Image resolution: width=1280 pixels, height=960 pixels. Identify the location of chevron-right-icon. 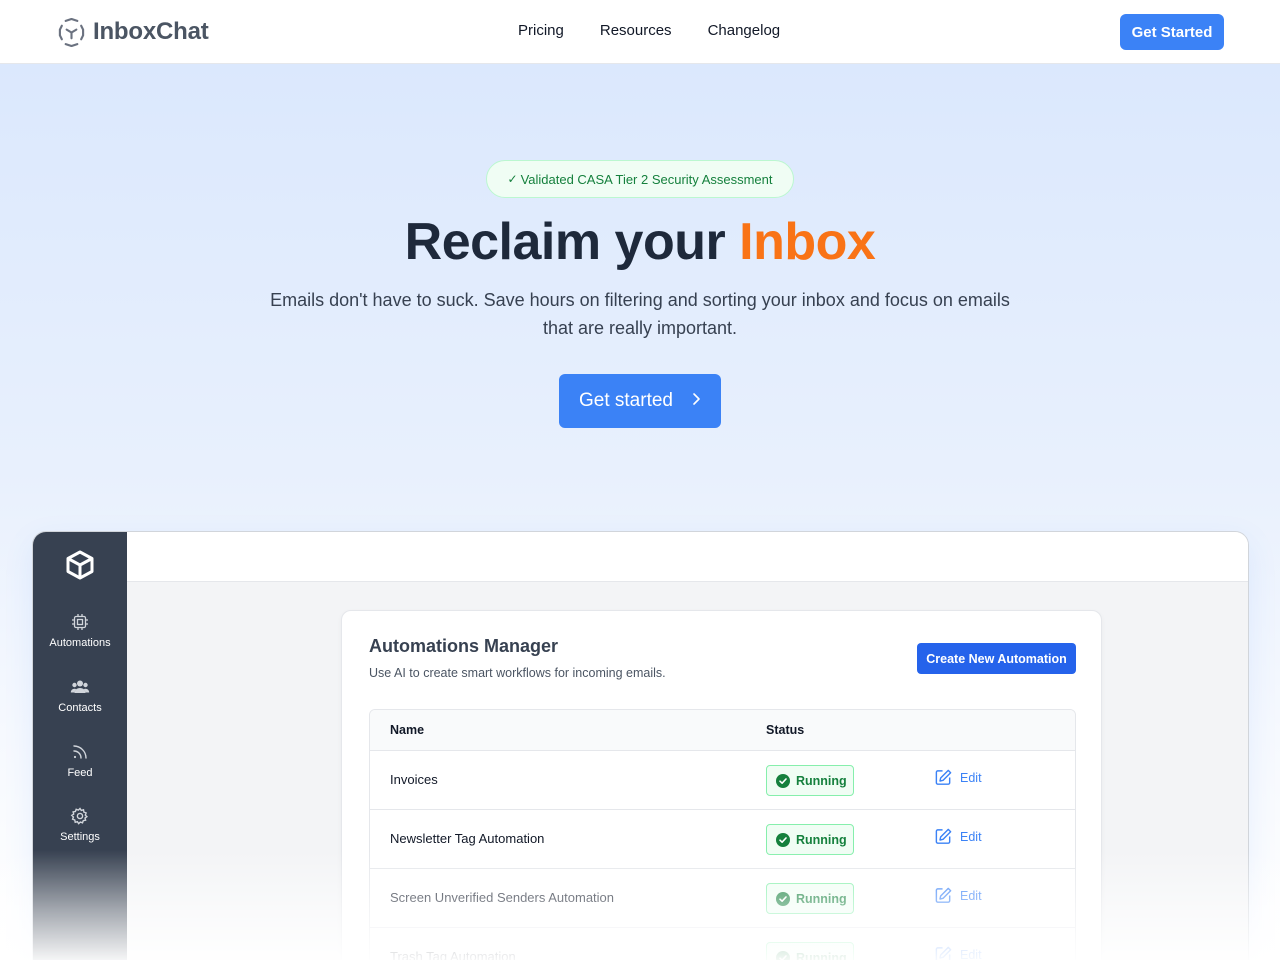
(696, 401).